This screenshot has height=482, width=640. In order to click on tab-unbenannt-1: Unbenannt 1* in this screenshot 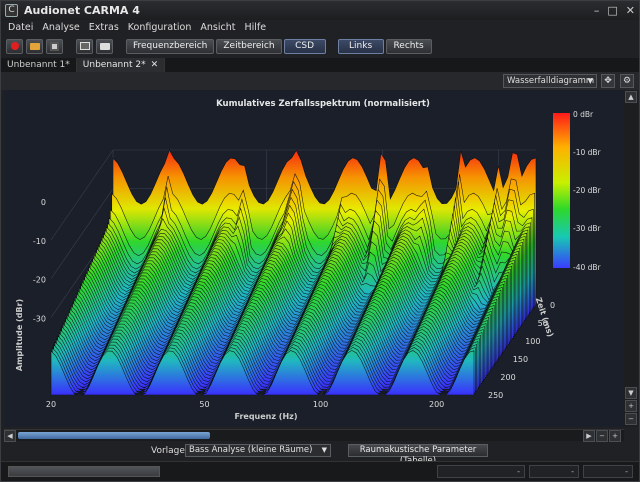, I will do `click(39, 65)`.